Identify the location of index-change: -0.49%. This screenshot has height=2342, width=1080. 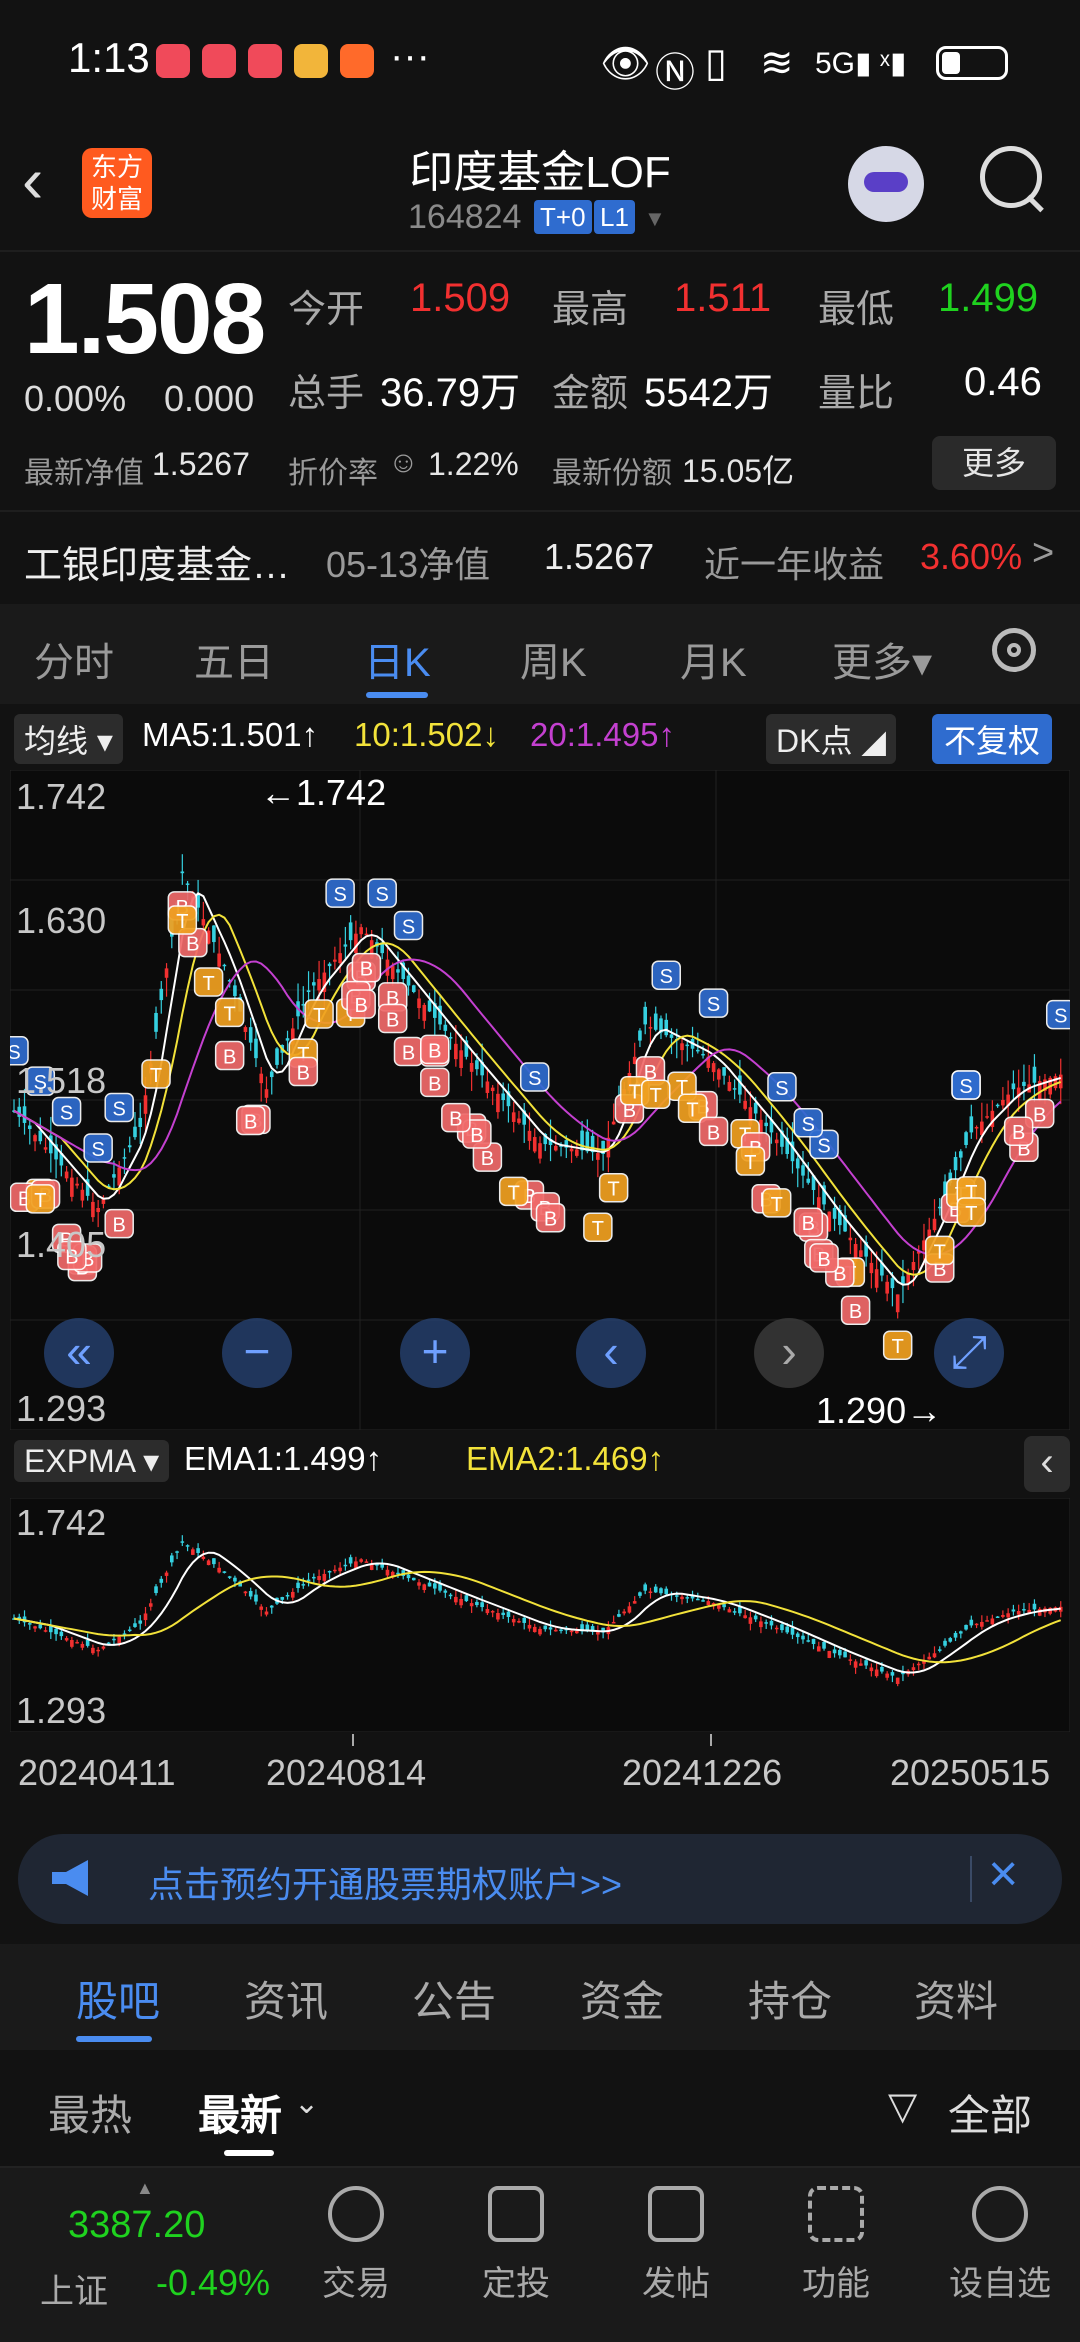
(213, 2283).